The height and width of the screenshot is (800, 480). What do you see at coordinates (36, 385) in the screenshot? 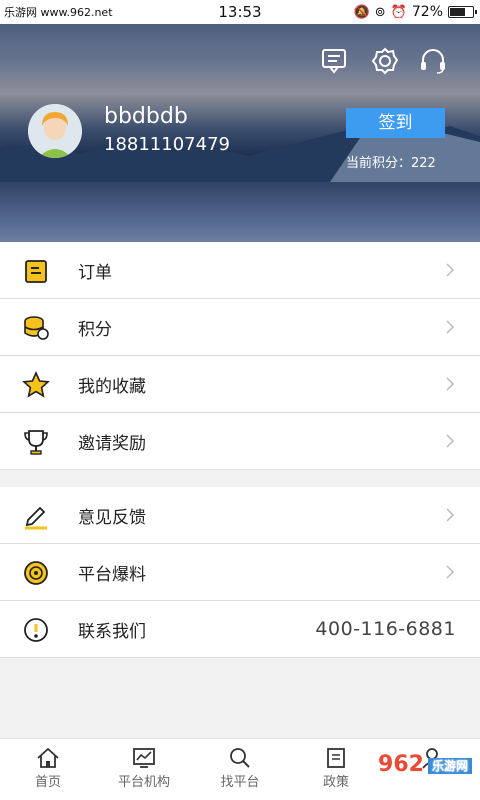
I see `star-icon` at bounding box center [36, 385].